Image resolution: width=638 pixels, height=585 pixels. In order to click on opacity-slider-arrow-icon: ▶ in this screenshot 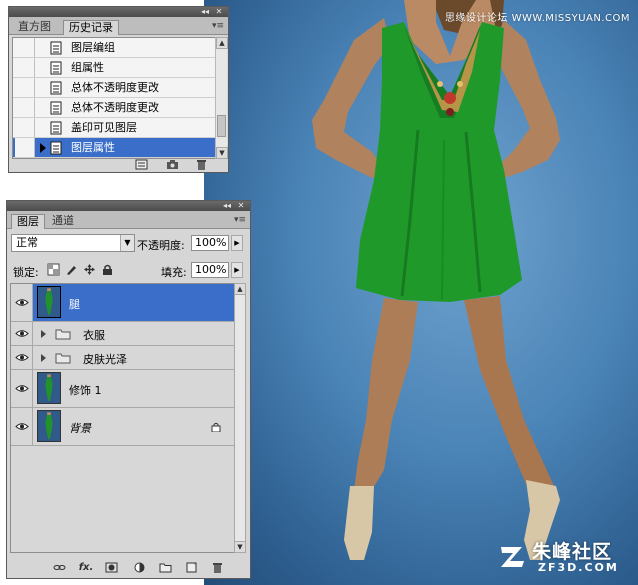, I will do `click(237, 243)`.